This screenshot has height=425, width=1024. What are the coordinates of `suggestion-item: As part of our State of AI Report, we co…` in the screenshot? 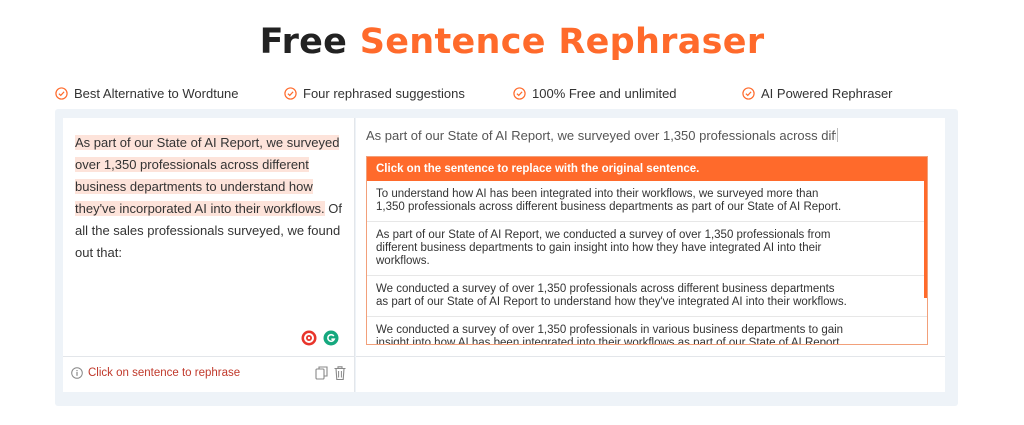 It's located at (647, 249).